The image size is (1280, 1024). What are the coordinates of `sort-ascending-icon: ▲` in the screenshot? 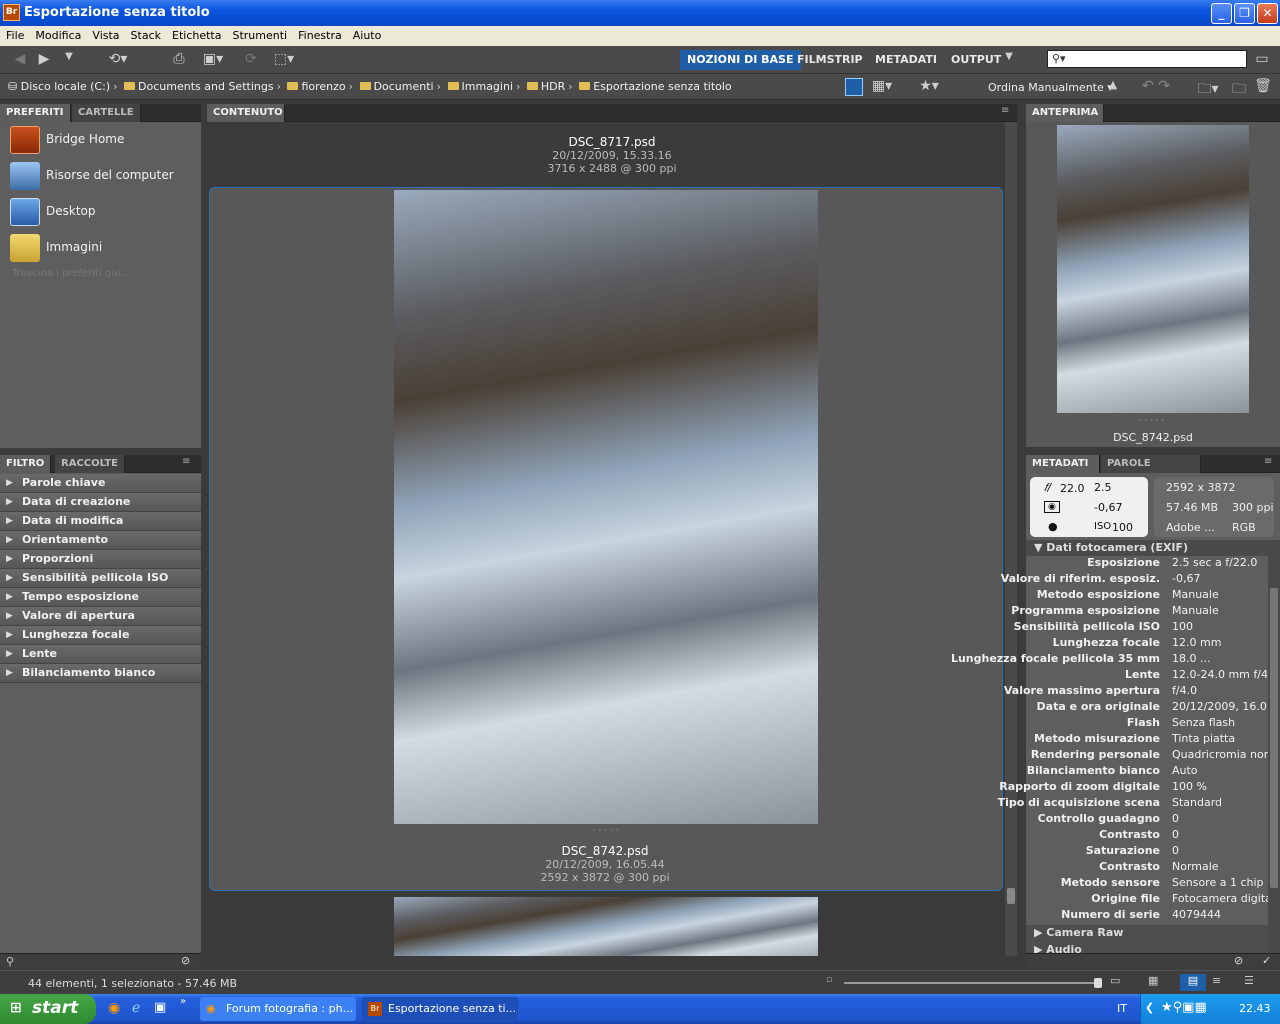 It's located at (1113, 87).